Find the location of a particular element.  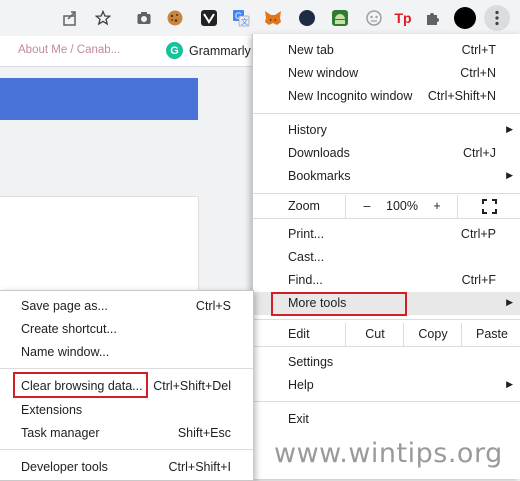

kebab-menu-icon is located at coordinates (497, 18).